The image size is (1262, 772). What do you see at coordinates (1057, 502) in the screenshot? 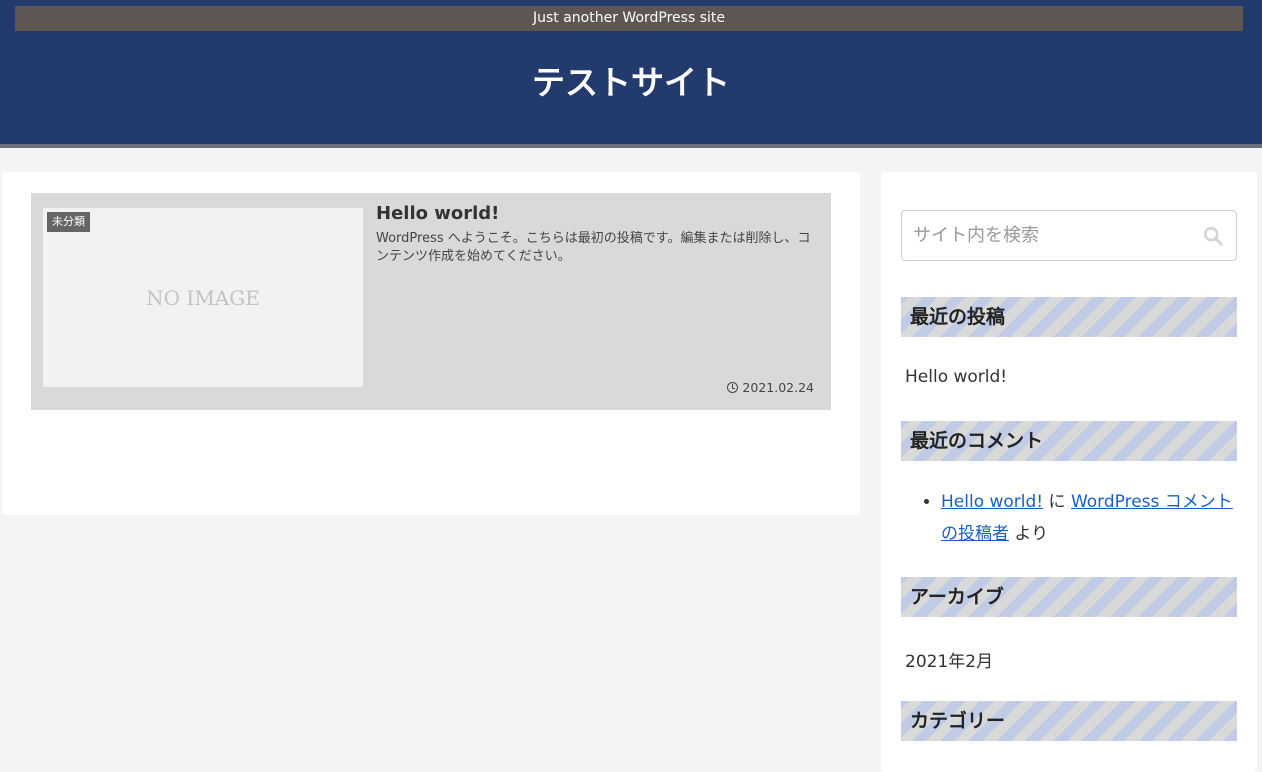
I see `comment-on-text: に` at bounding box center [1057, 502].